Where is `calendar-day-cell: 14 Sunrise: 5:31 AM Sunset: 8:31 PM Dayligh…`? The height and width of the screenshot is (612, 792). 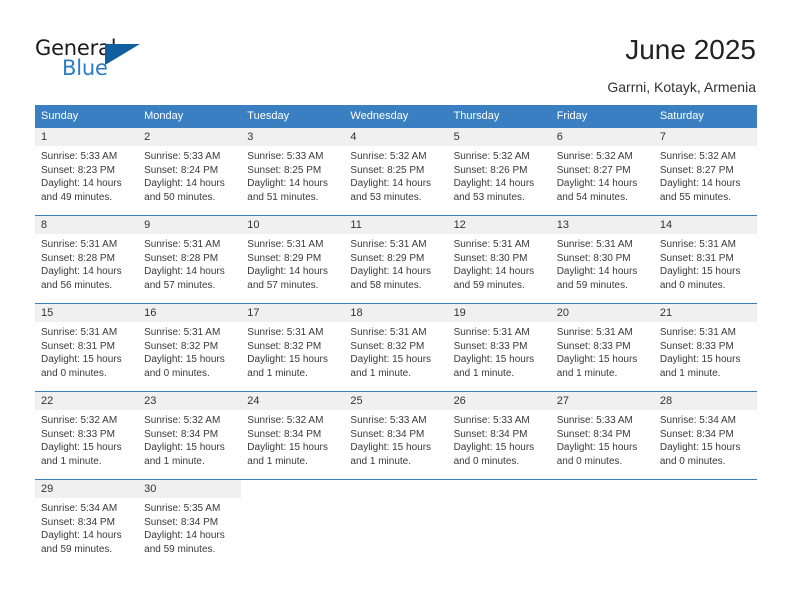 calendar-day-cell: 14 Sunrise: 5:31 AM Sunset: 8:31 PM Dayligh… is located at coordinates (705, 259).